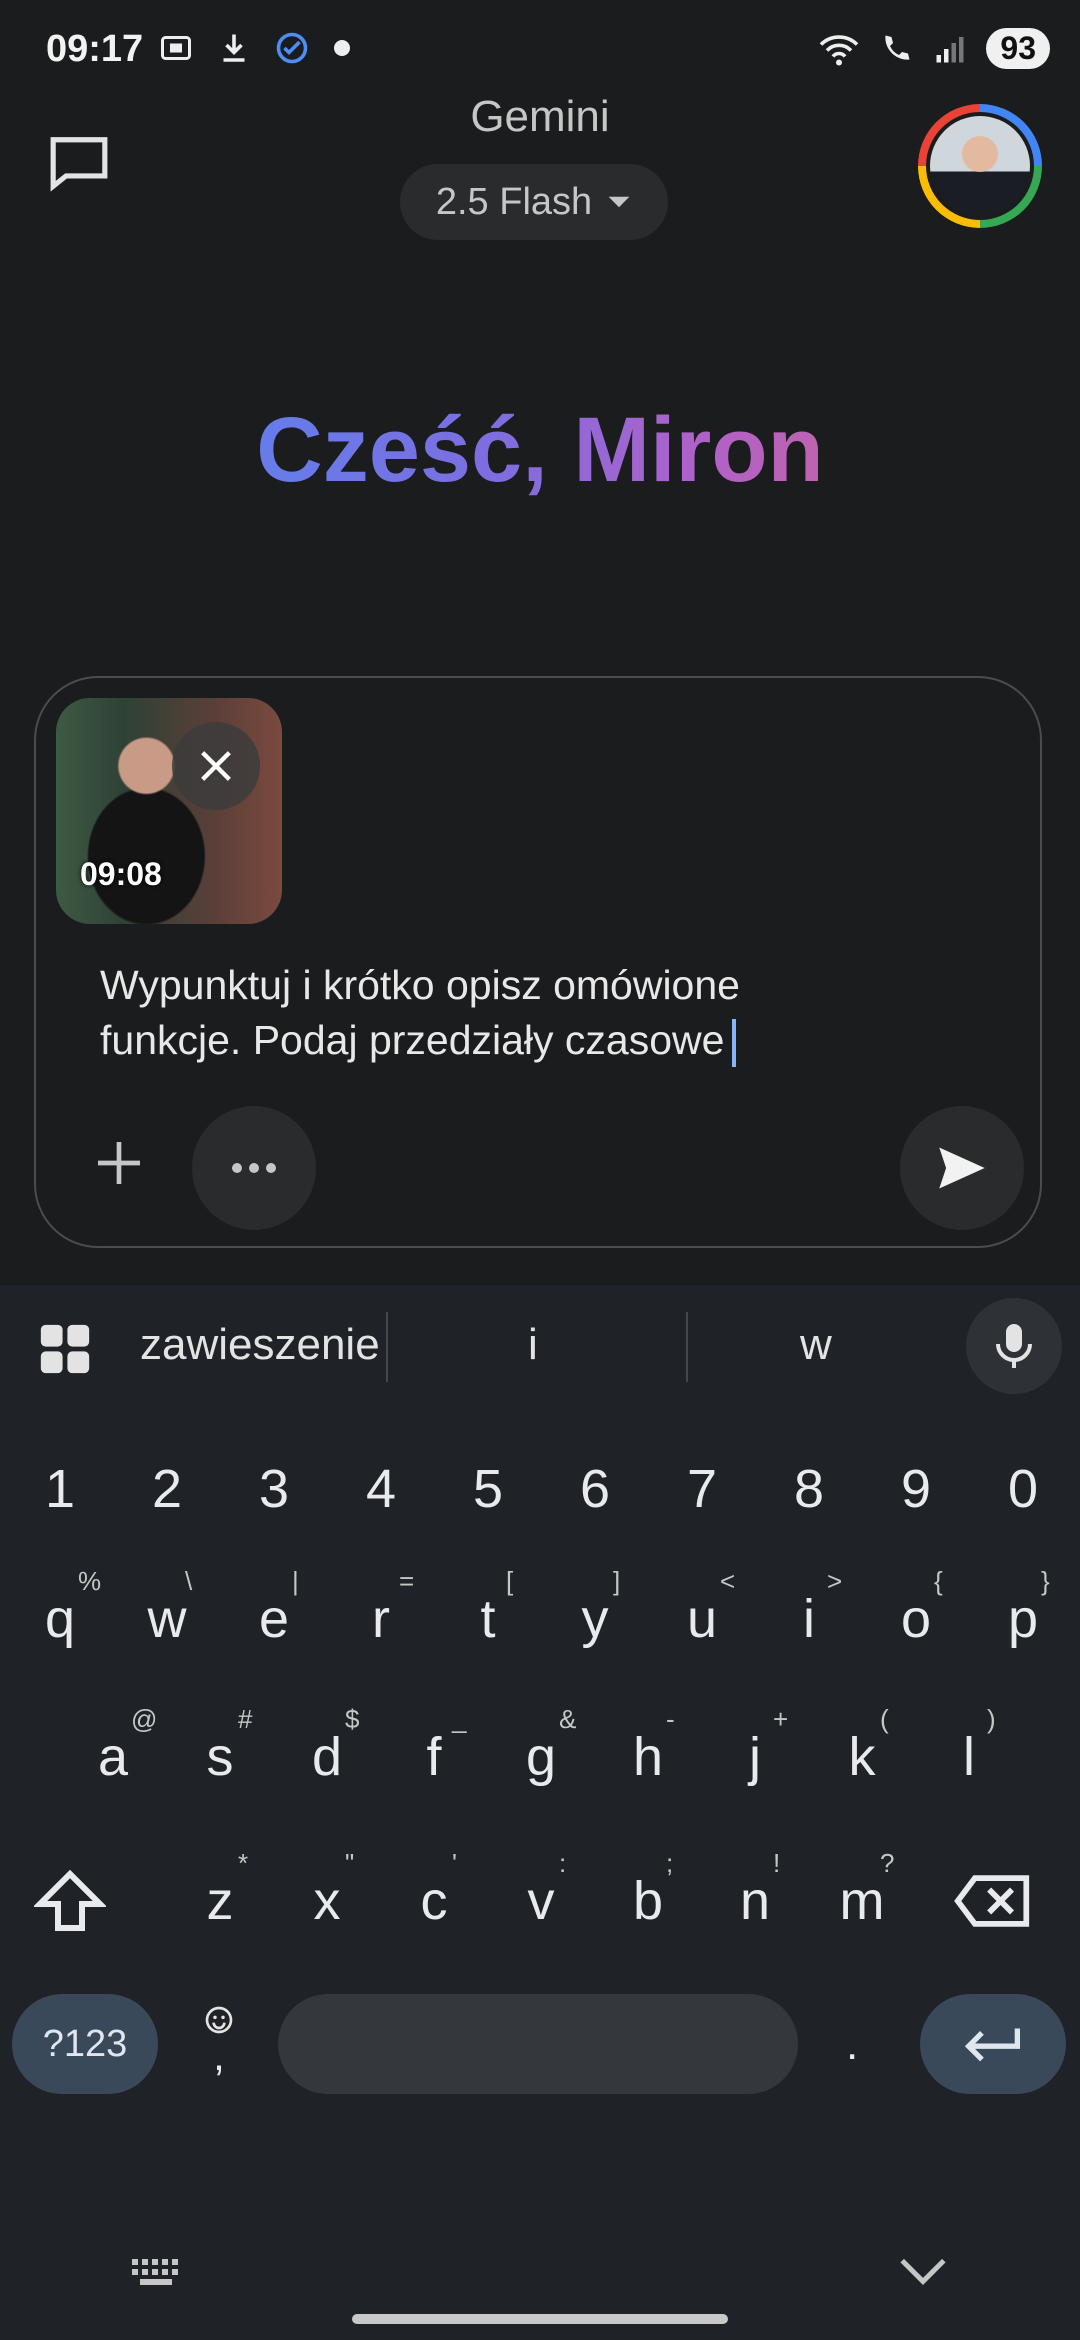 The height and width of the screenshot is (2340, 1080). Describe the element at coordinates (60, 1489) in the screenshot. I see `number-key-0: 1` at that location.